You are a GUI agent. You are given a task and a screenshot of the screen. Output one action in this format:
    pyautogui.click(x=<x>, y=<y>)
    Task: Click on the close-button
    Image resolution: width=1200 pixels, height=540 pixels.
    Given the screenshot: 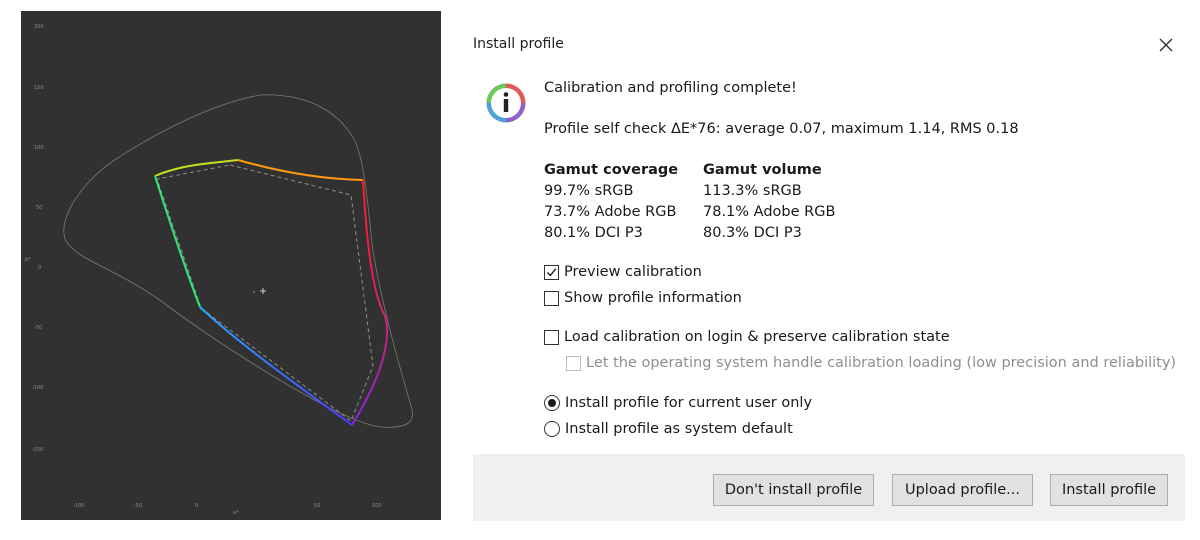 What is the action you would take?
    pyautogui.click(x=1166, y=45)
    